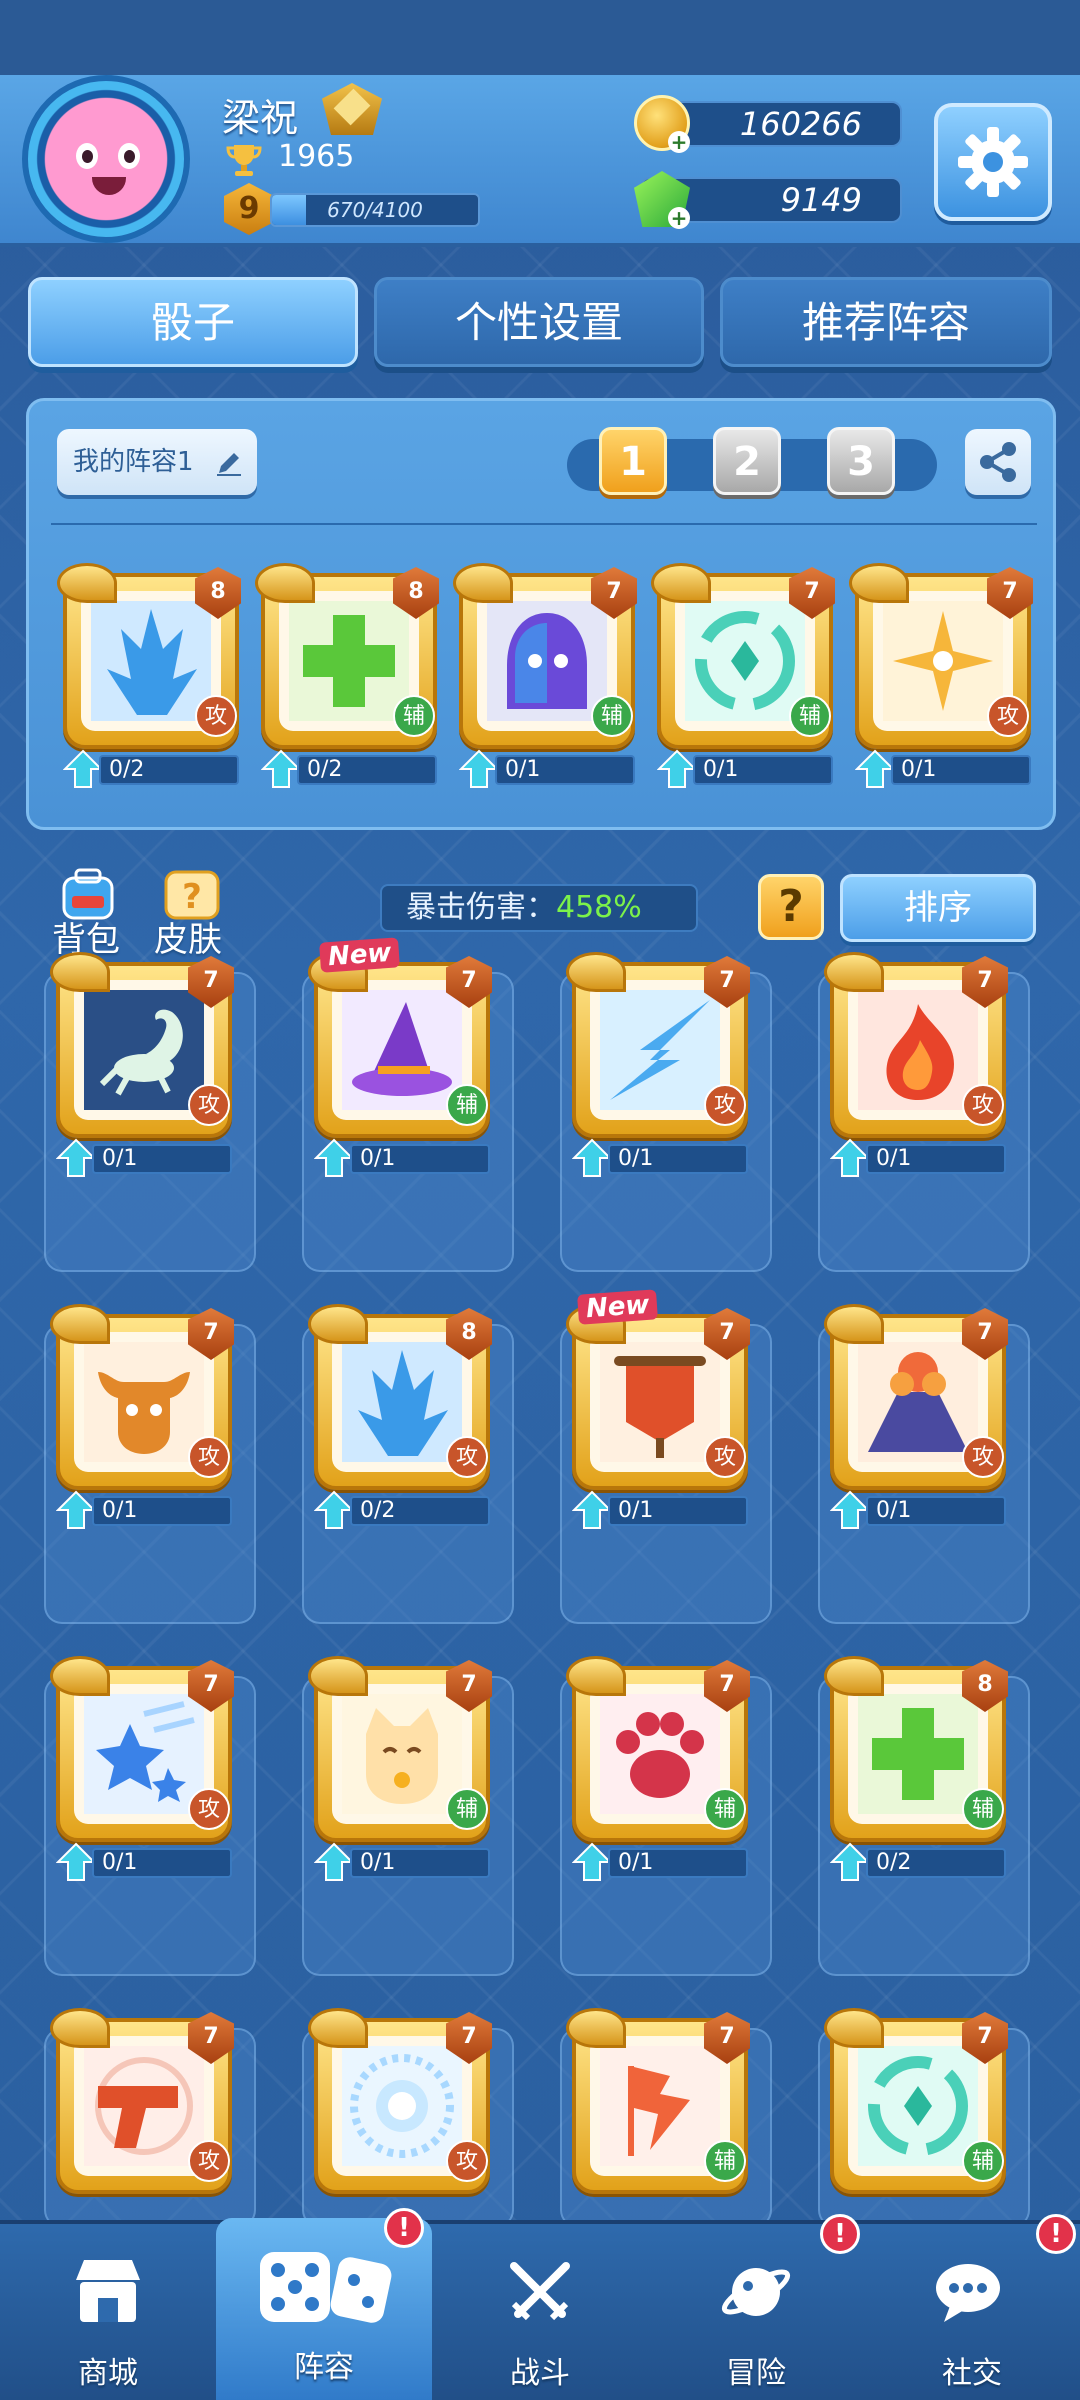 This screenshot has width=1080, height=2400. What do you see at coordinates (756, 2307) in the screenshot?
I see `nav-adventure: 冒险 !` at bounding box center [756, 2307].